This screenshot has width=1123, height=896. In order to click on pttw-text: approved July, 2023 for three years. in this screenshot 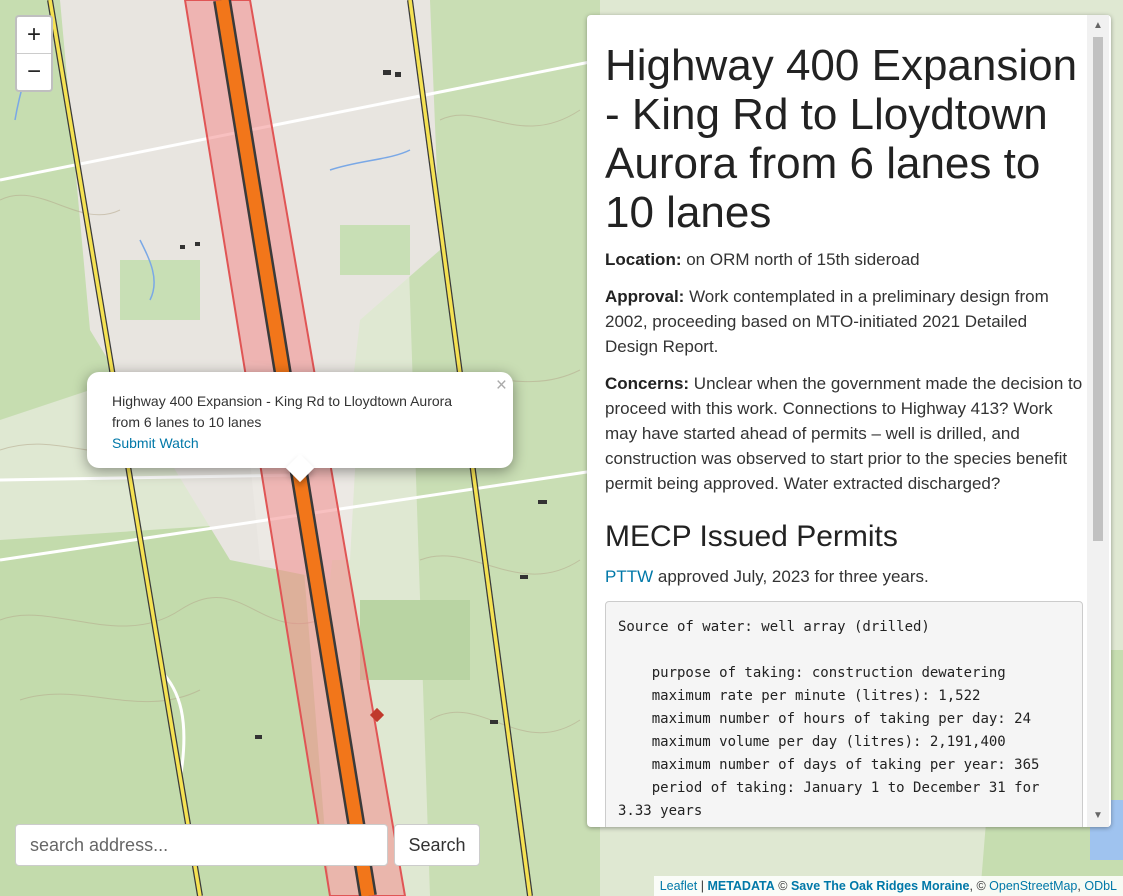, I will do `click(791, 576)`.